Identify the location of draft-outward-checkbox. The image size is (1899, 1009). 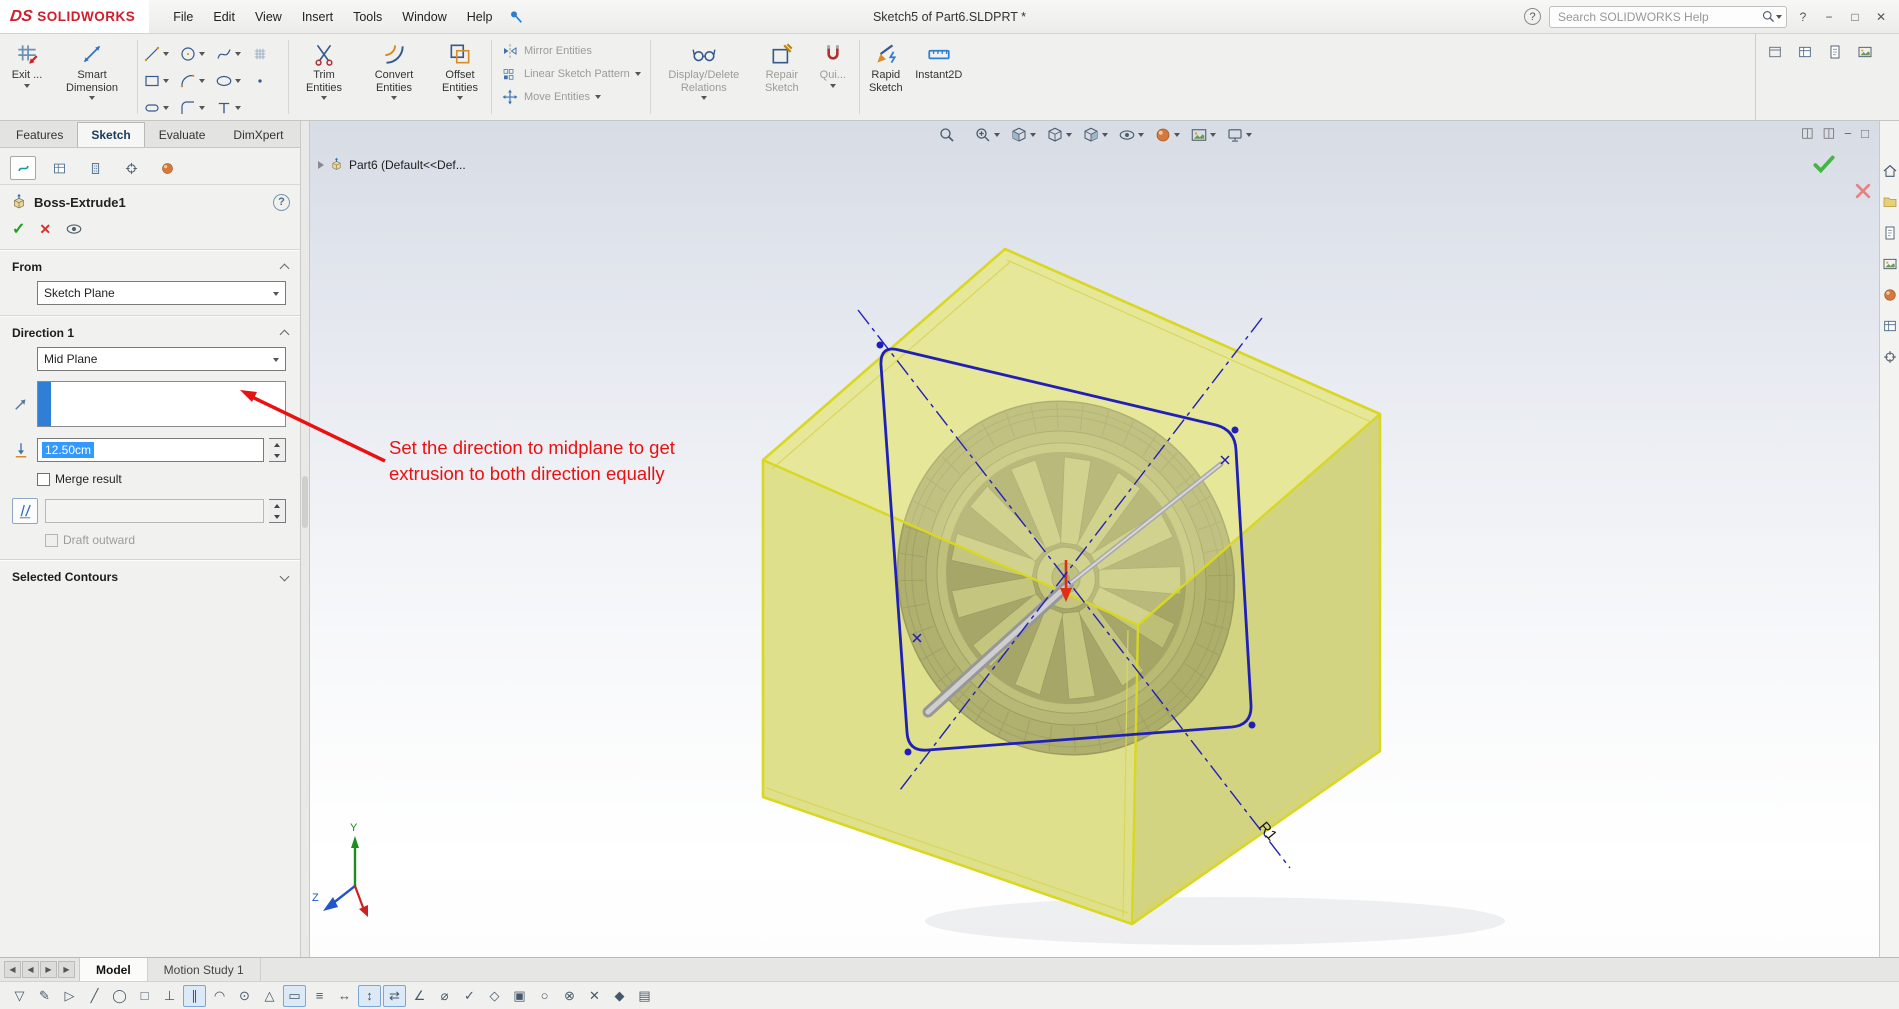
(51, 540).